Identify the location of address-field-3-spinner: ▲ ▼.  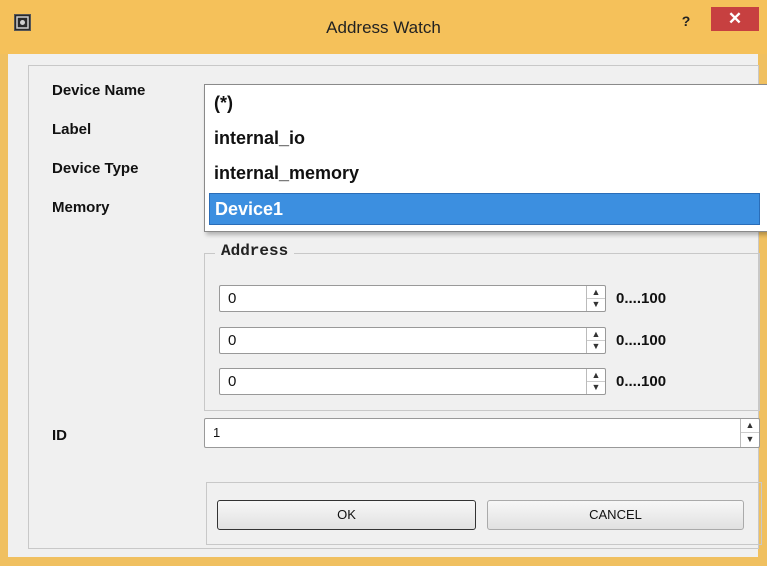
(595, 381).